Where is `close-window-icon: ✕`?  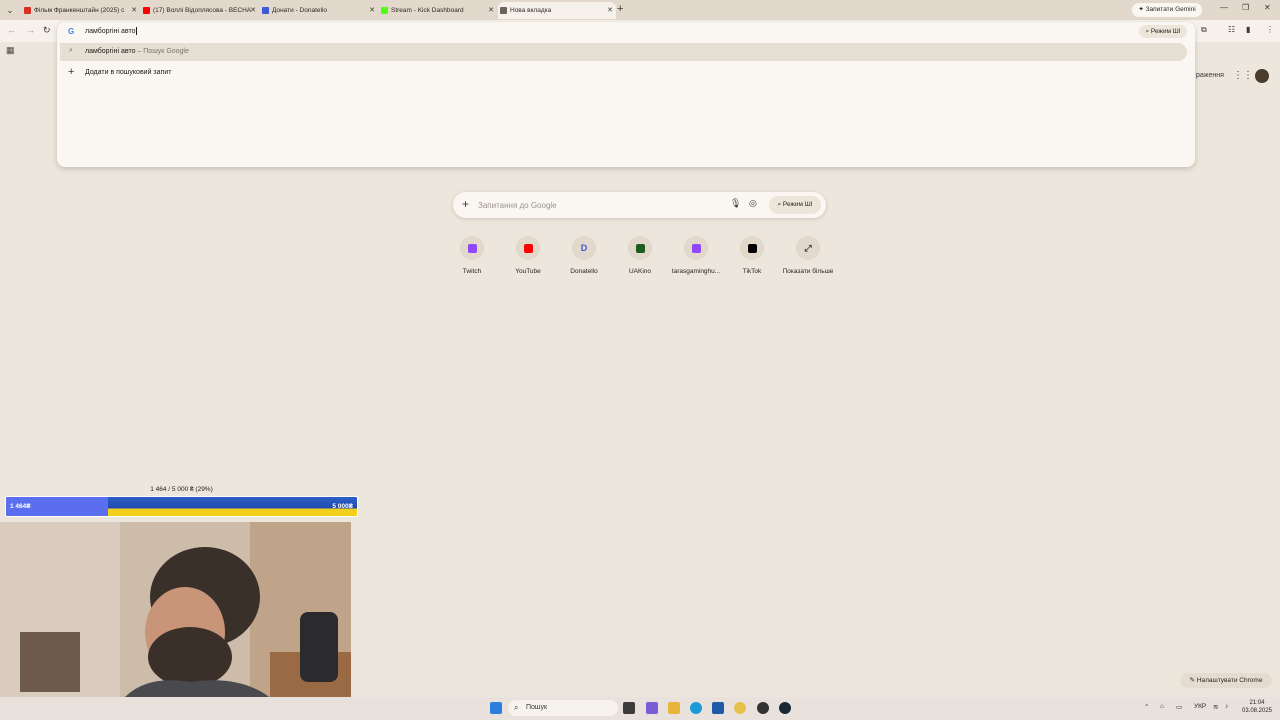 close-window-icon: ✕ is located at coordinates (1267, 7).